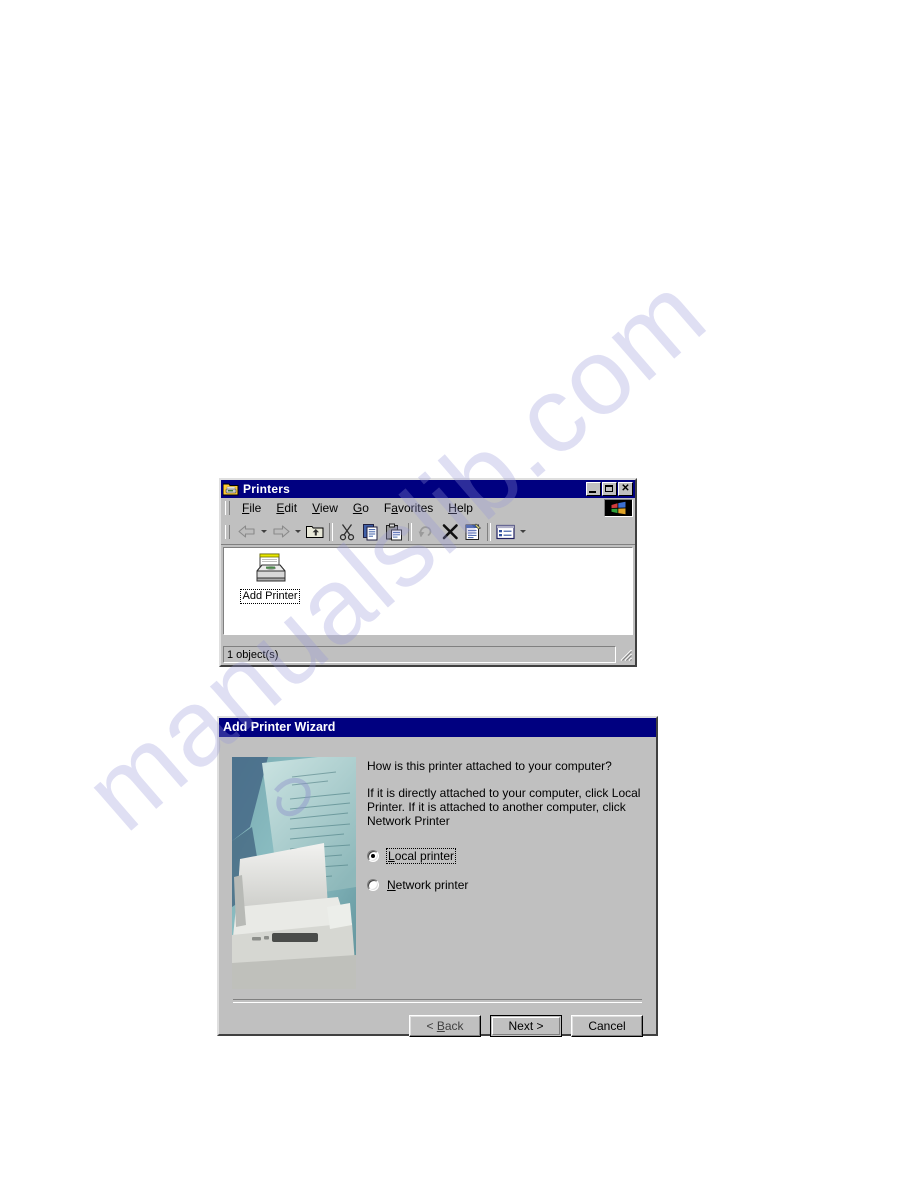  I want to click on views-list-icon, so click(505, 531).